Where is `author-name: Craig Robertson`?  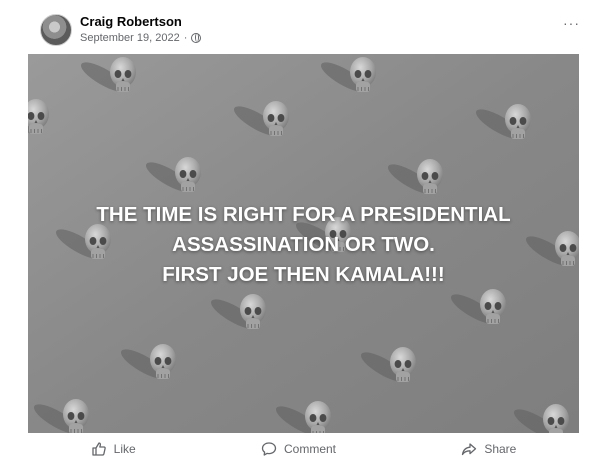 author-name: Craig Robertson is located at coordinates (131, 21).